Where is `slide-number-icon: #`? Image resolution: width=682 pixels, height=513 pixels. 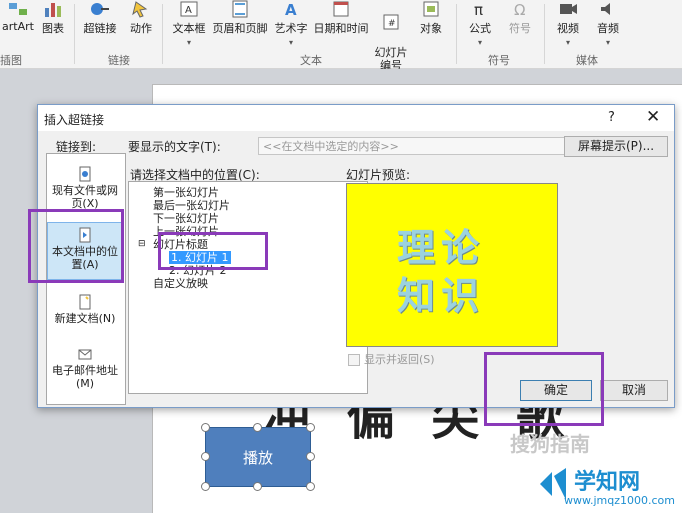
slide-number-icon: # is located at coordinates (391, 22).